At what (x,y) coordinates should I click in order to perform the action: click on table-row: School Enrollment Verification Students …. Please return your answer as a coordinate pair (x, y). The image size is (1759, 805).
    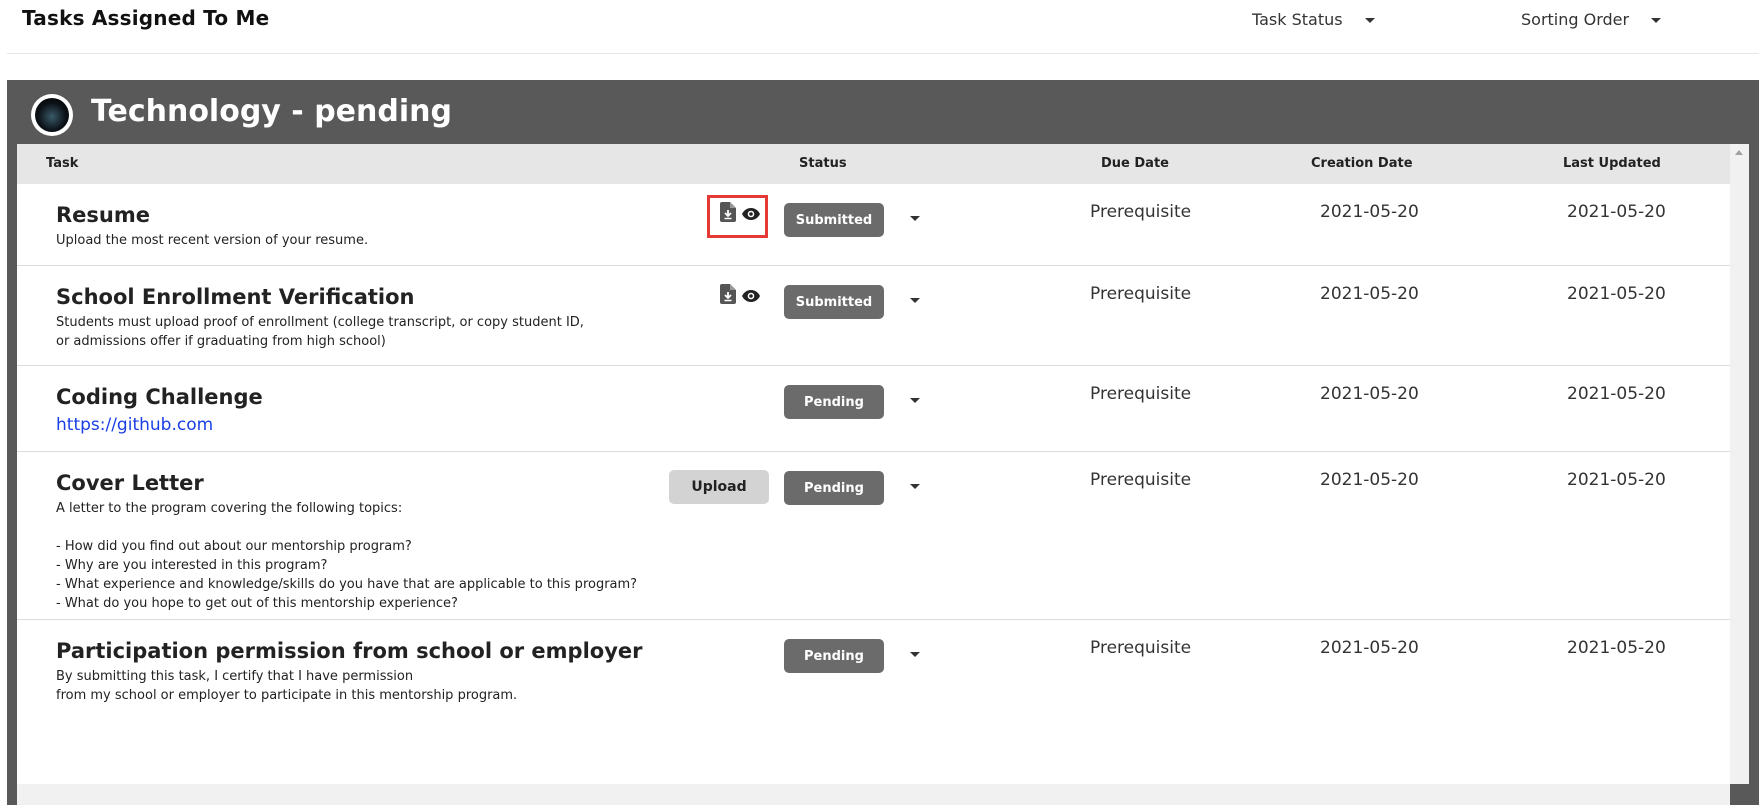
    Looking at the image, I should click on (873, 316).